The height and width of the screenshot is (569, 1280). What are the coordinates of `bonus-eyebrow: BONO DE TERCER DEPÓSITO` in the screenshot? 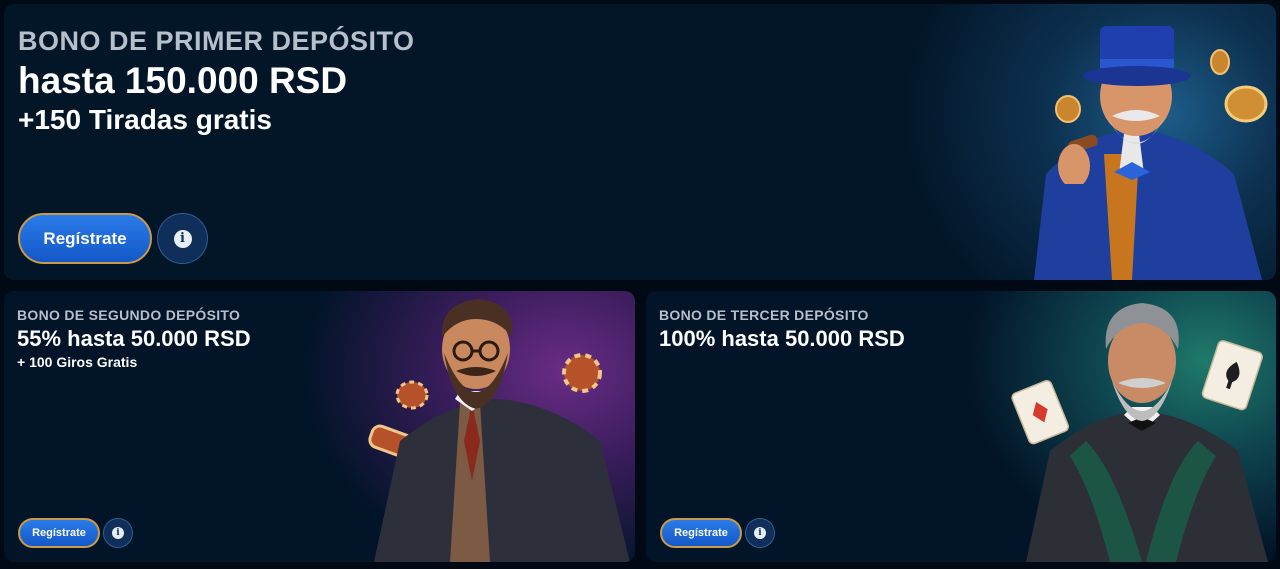 It's located at (764, 315).